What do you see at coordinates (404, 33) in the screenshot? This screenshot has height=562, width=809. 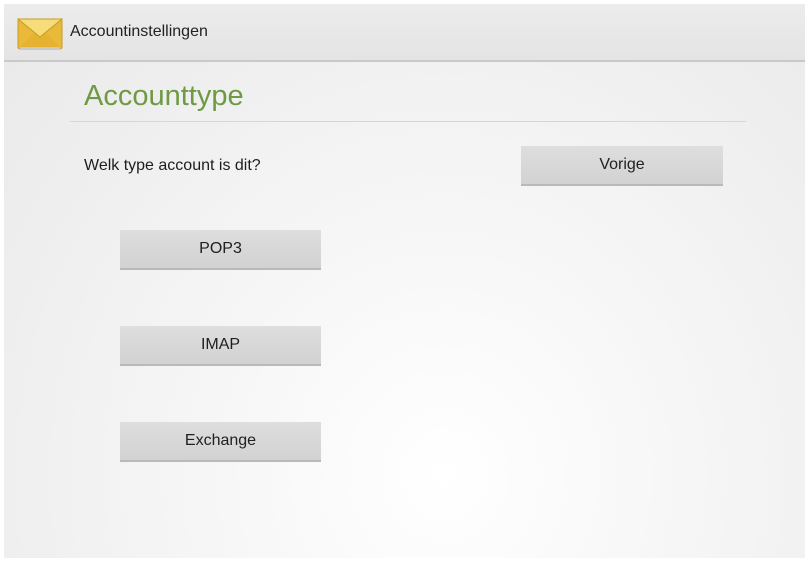 I see `action-bar: Accountinstellingen` at bounding box center [404, 33].